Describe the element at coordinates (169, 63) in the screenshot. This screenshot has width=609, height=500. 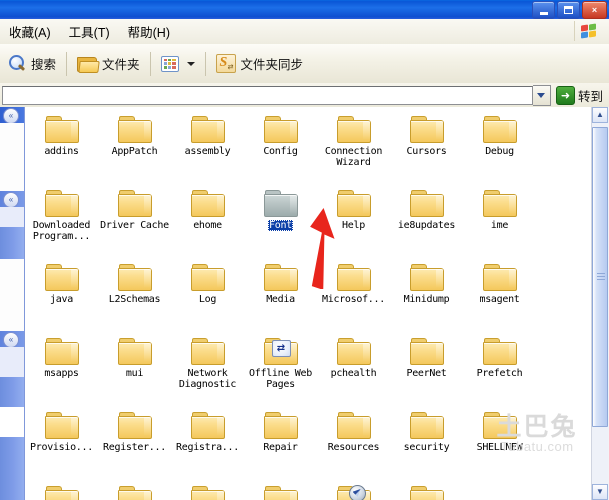
I see `views-icon` at that location.